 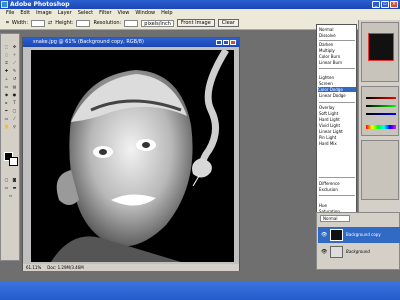 What do you see at coordinates (323, 205) in the screenshot?
I see `blend-hue: Hue` at bounding box center [323, 205].